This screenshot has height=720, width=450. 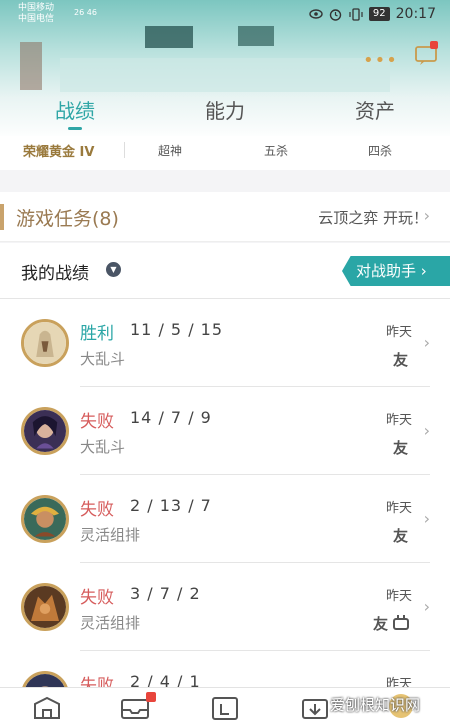 What do you see at coordinates (171, 505) in the screenshot?
I see `match-kda: 2 / 13 / 7` at bounding box center [171, 505].